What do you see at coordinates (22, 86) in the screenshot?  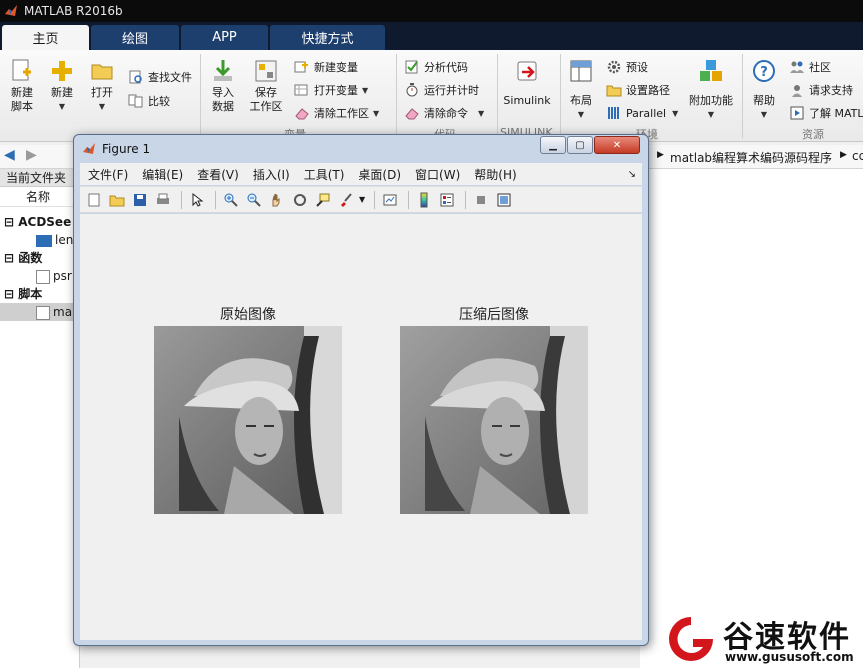 I see `new-script-button: 新建 脚本` at bounding box center [22, 86].